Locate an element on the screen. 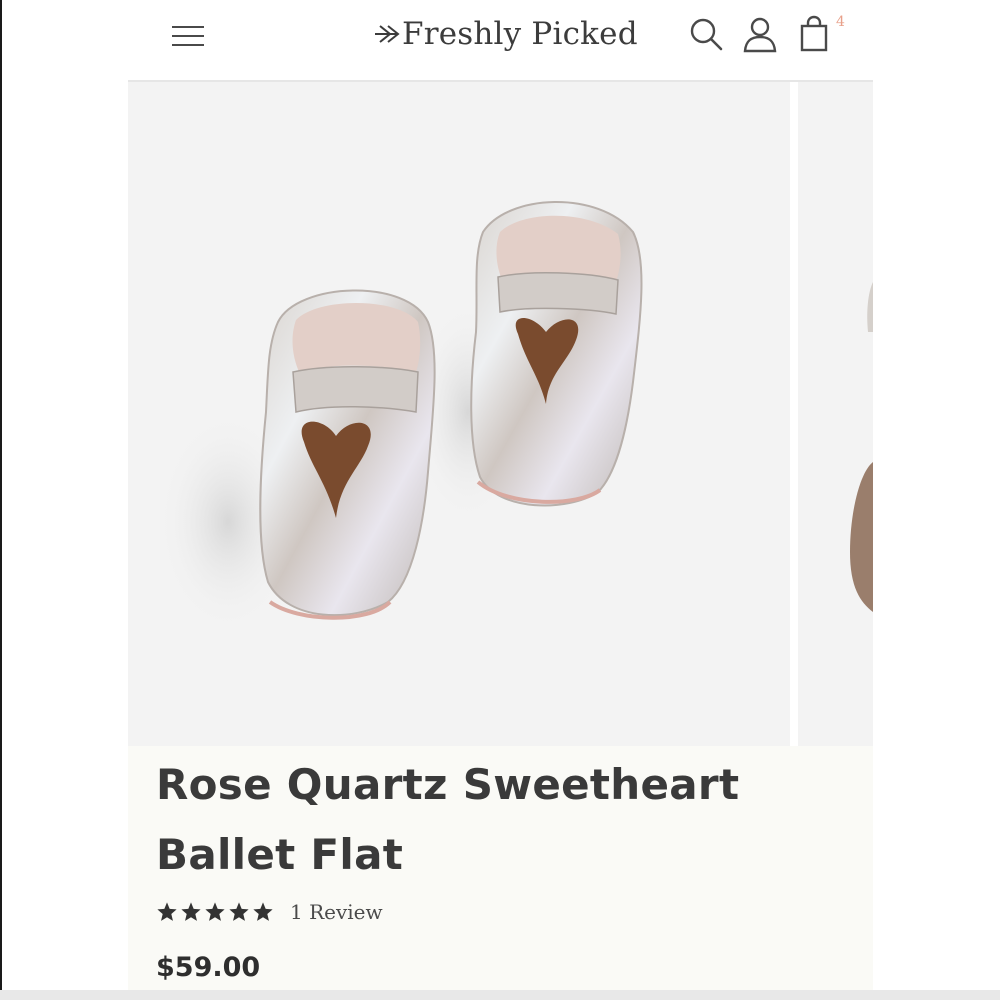 This screenshot has height=1000, width=1000. product-title: Rose Quartz Sweetheart Ballet Flat is located at coordinates (448, 819).